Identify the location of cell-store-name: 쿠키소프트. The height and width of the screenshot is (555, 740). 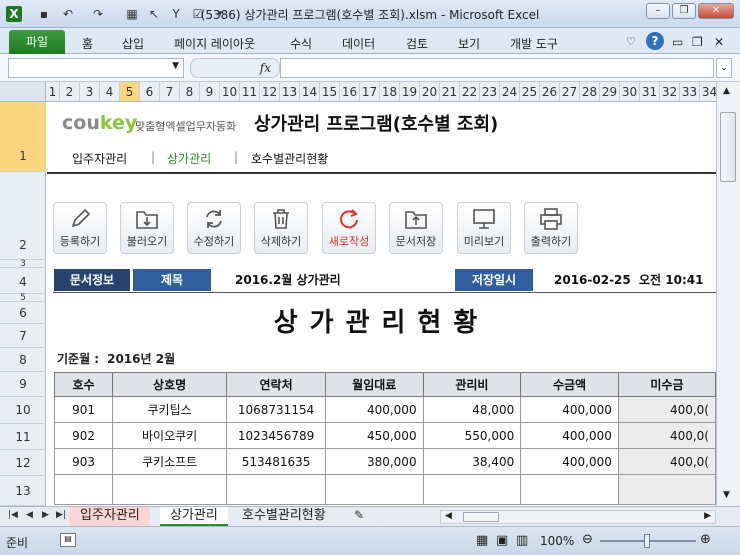
(170, 461).